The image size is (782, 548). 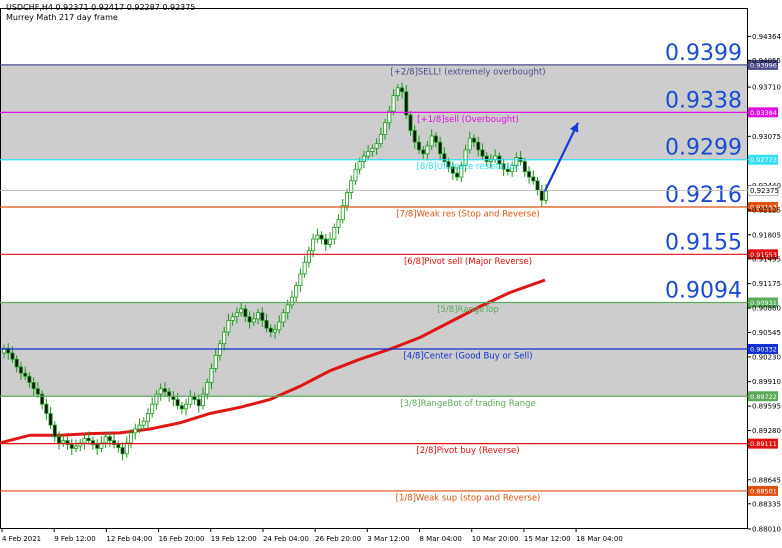 What do you see at coordinates (766, 309) in the screenshot?
I see `y-tick-label: 0.90860` at bounding box center [766, 309].